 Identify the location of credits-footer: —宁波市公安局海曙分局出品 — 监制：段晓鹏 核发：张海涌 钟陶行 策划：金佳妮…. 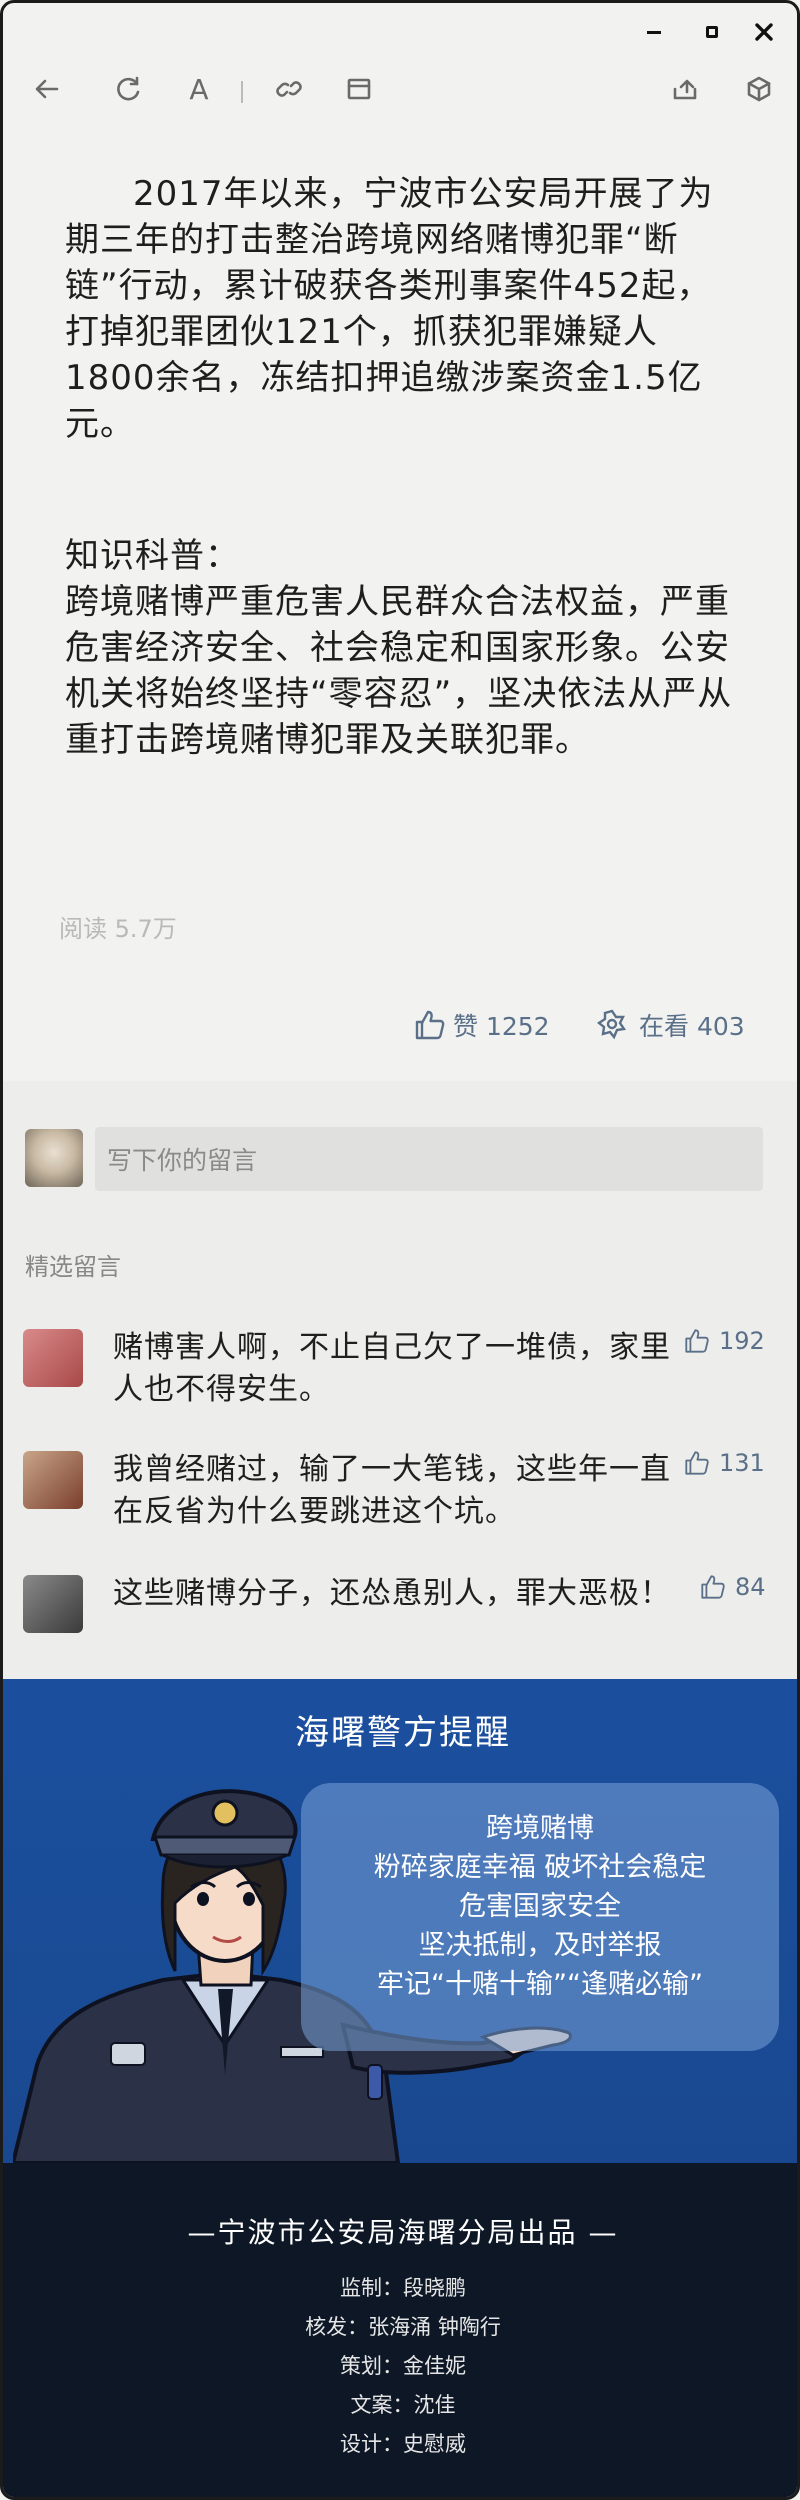
(400, 2330).